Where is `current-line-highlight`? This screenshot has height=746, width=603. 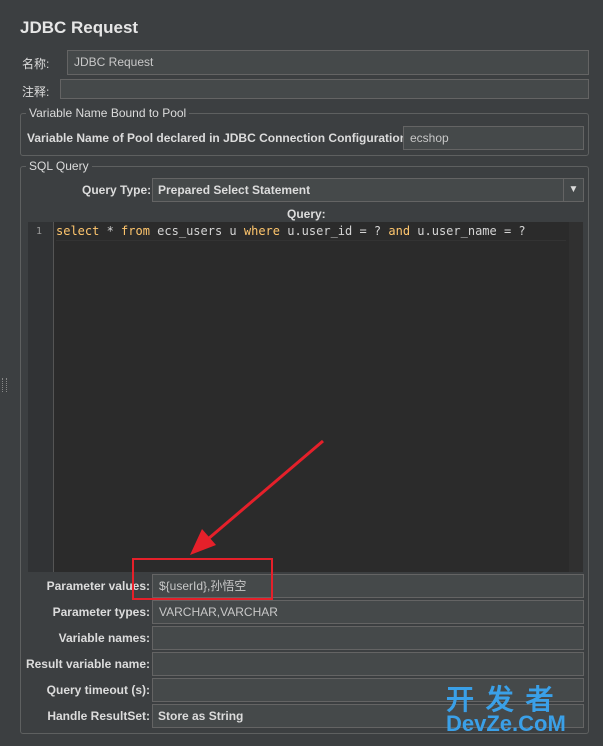 current-line-highlight is located at coordinates (311, 240).